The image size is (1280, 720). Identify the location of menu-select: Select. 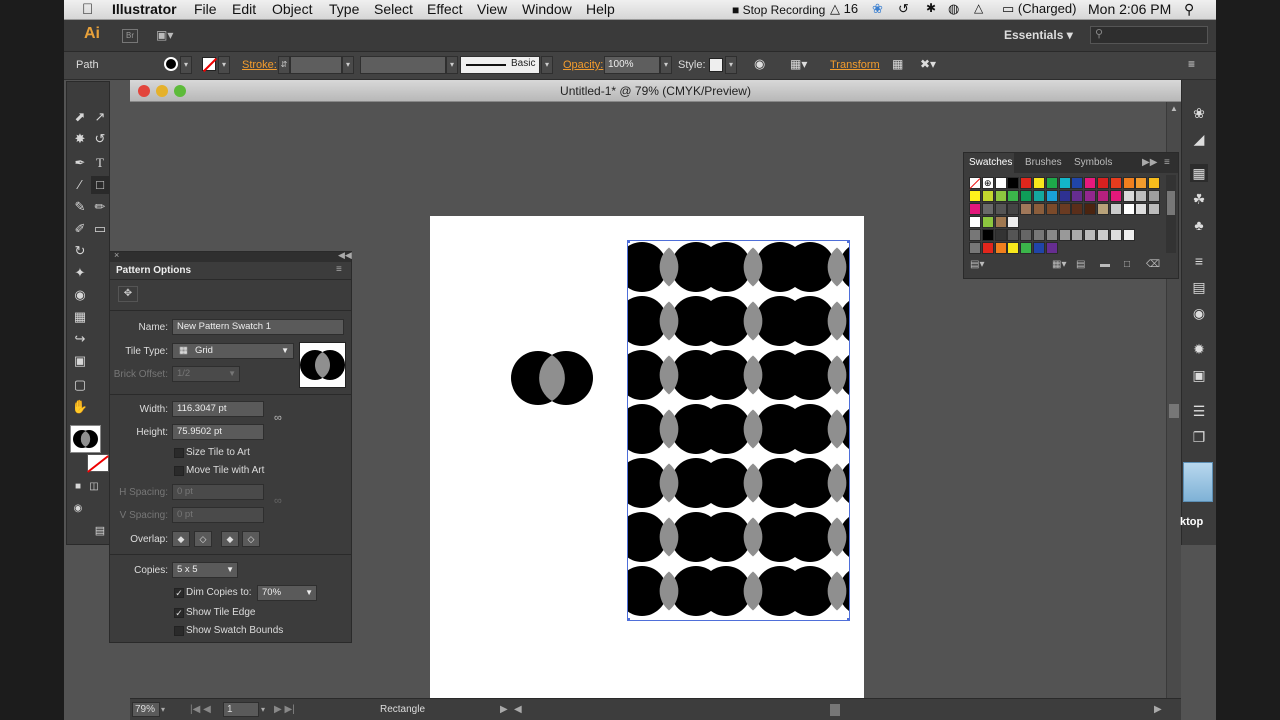
(393, 9).